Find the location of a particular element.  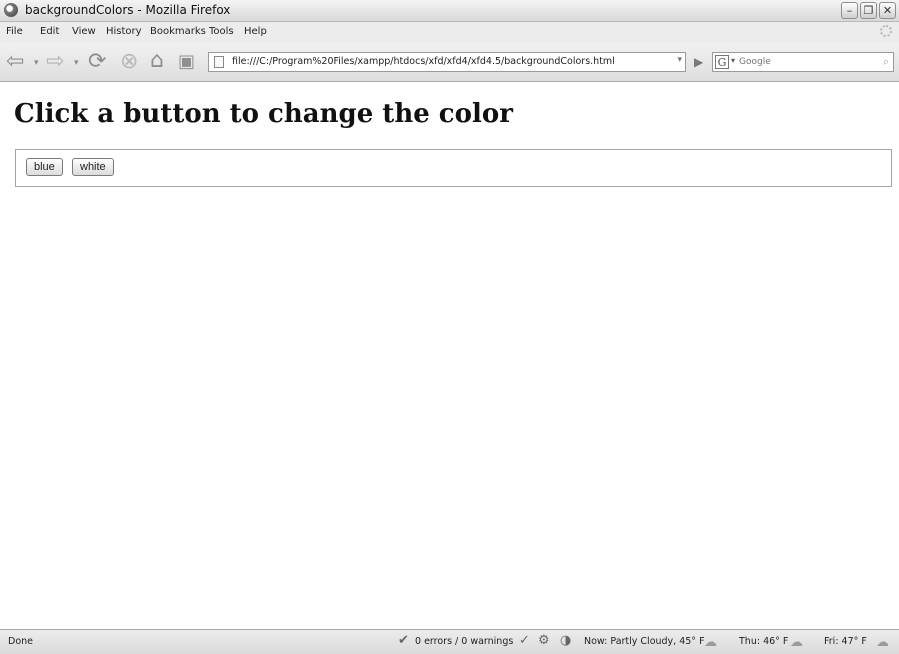

color-button-group: blue white is located at coordinates (453, 168).